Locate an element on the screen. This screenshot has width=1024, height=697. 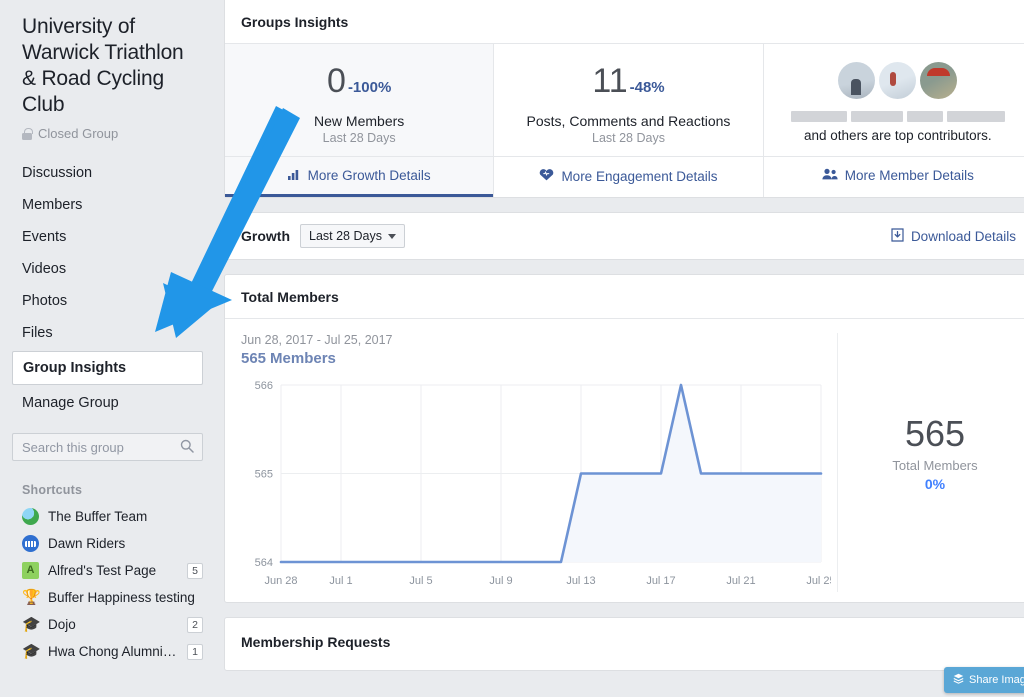
membership-requests-card: Membership Requests is located at coordinates (624, 644).